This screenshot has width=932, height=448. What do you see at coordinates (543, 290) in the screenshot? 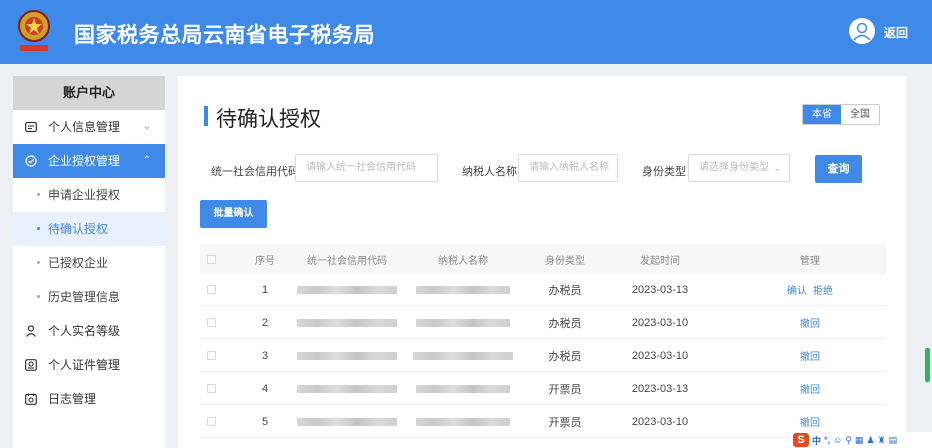
I see `table-row: 1 办税员 2023-03-13 确认 拒绝` at bounding box center [543, 290].